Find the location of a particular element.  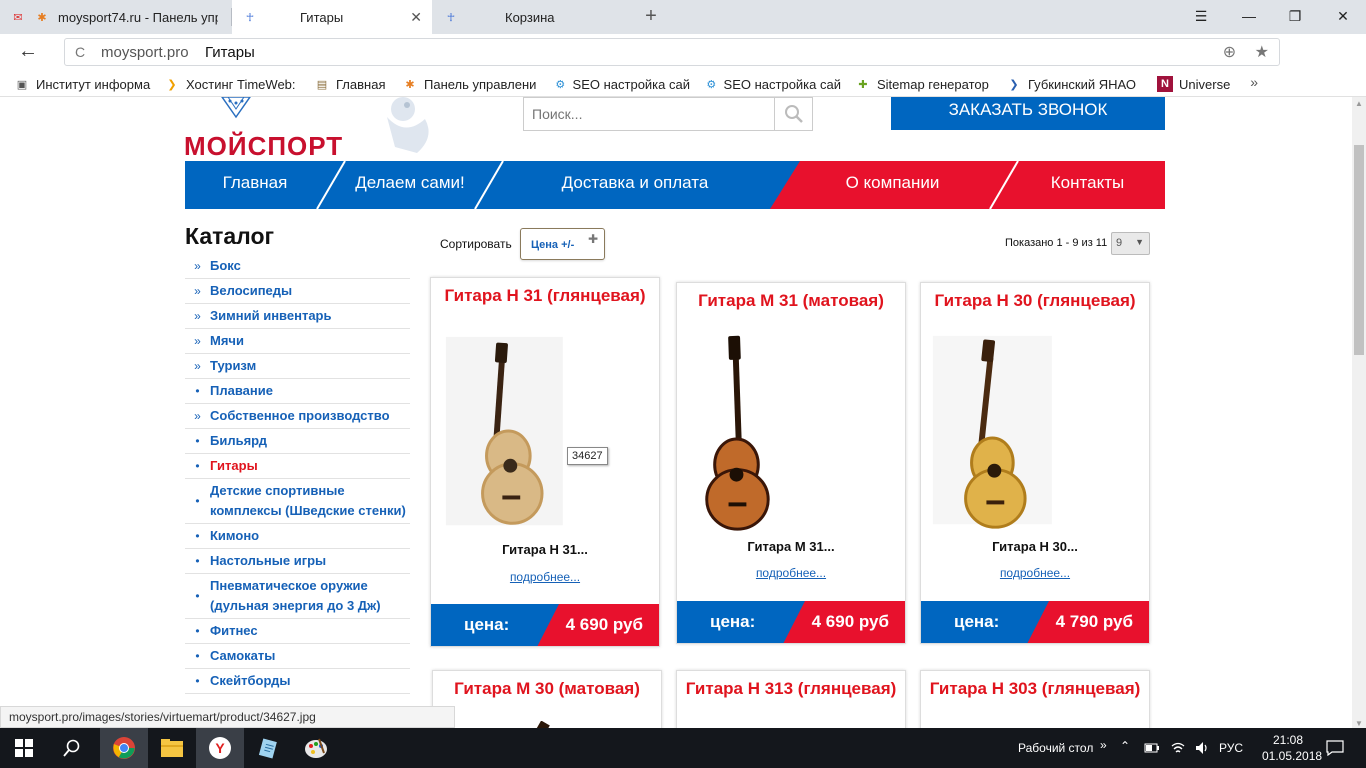

catalog-item-scooters: • Самокаты is located at coordinates (297, 656).